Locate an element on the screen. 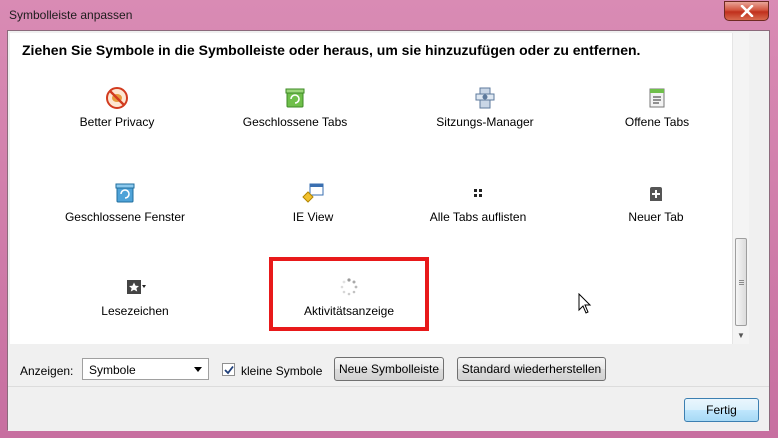 Image resolution: width=778 pixels, height=438 pixels. palette-item-label: Geschlossene Tabs is located at coordinates (295, 122).